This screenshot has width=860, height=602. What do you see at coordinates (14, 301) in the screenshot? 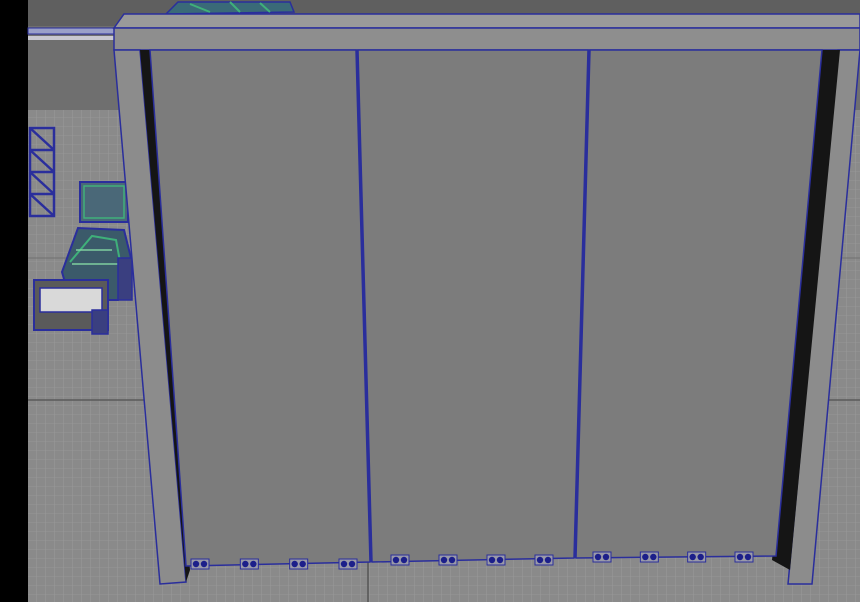
I see `viewport-left-border` at bounding box center [14, 301].